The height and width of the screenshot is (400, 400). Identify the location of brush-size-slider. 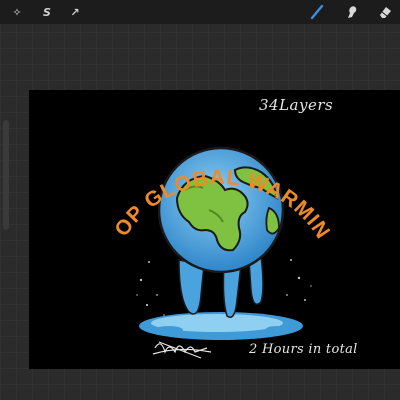
(6, 175).